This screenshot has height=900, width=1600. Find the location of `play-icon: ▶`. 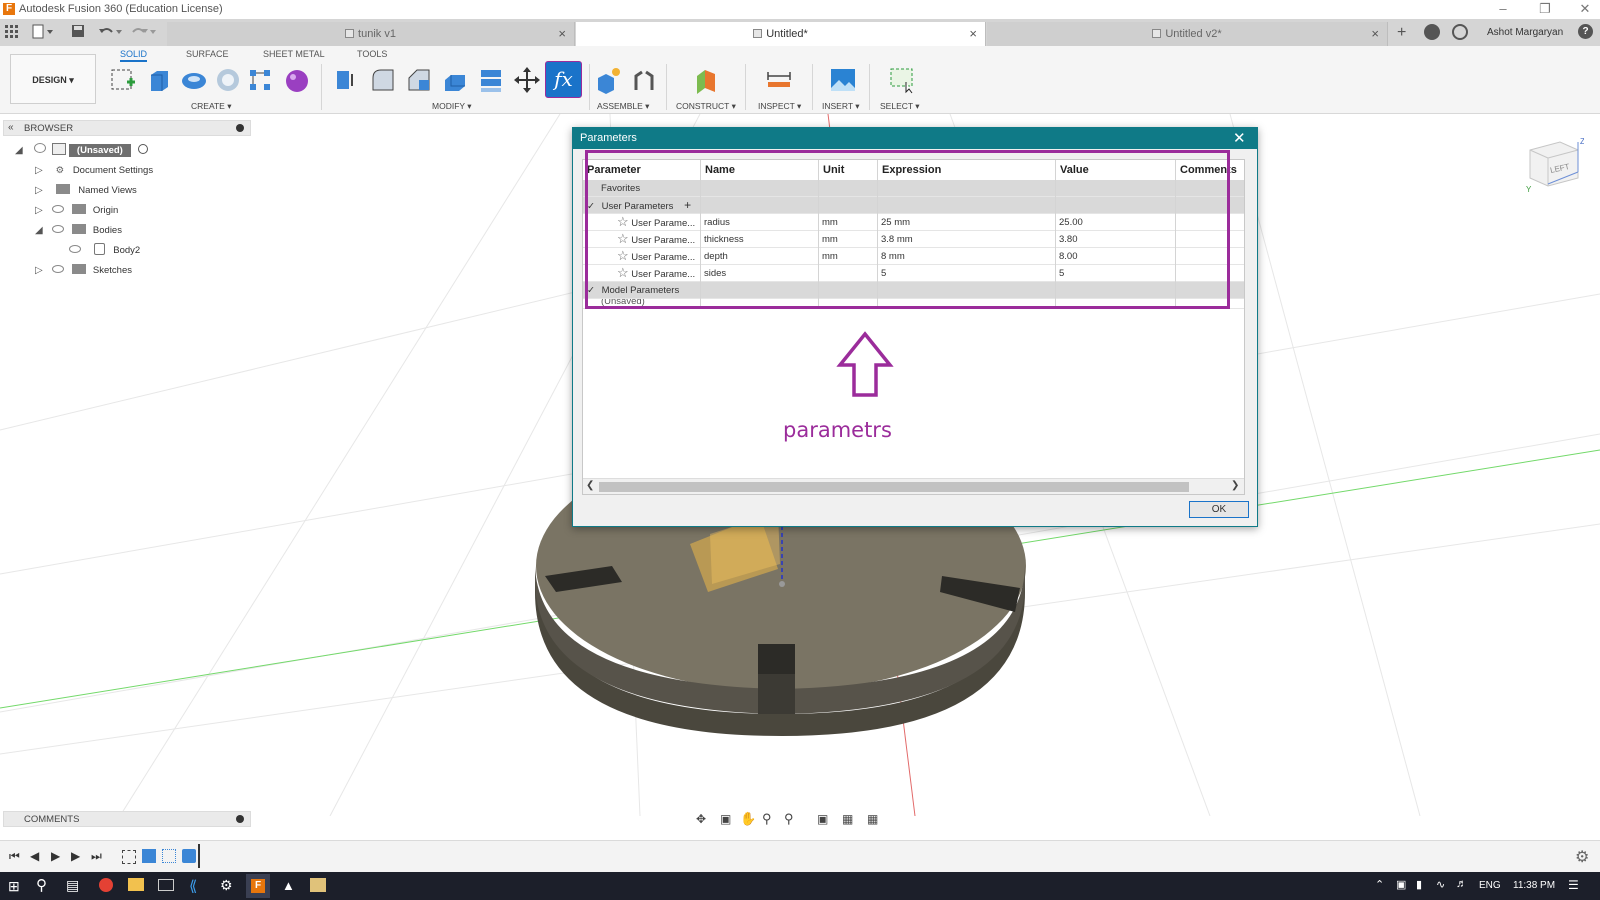

play-icon: ▶ is located at coordinates (55, 856).